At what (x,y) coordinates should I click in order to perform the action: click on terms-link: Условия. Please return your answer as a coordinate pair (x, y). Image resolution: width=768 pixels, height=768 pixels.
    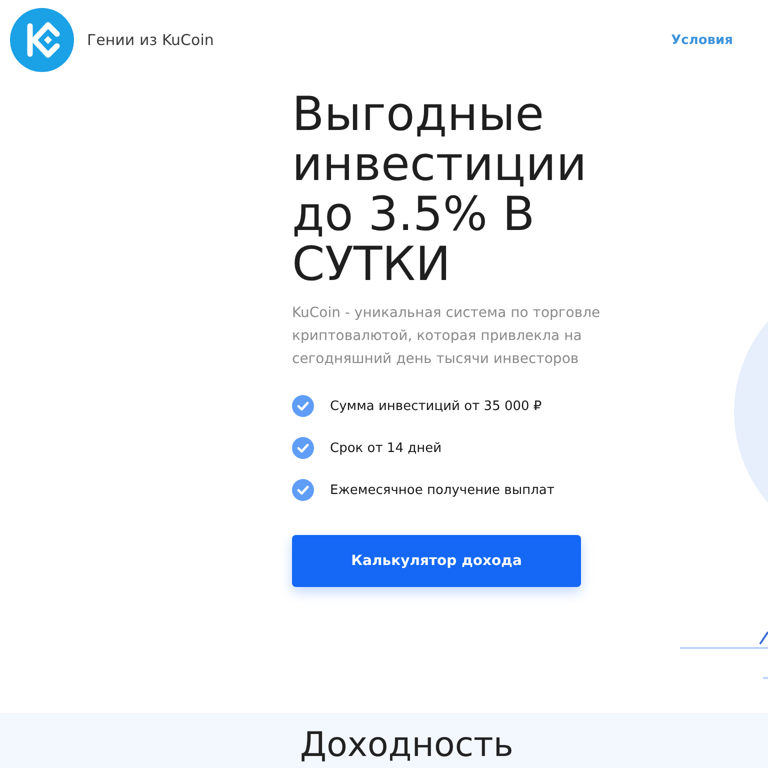
    Looking at the image, I should click on (702, 40).